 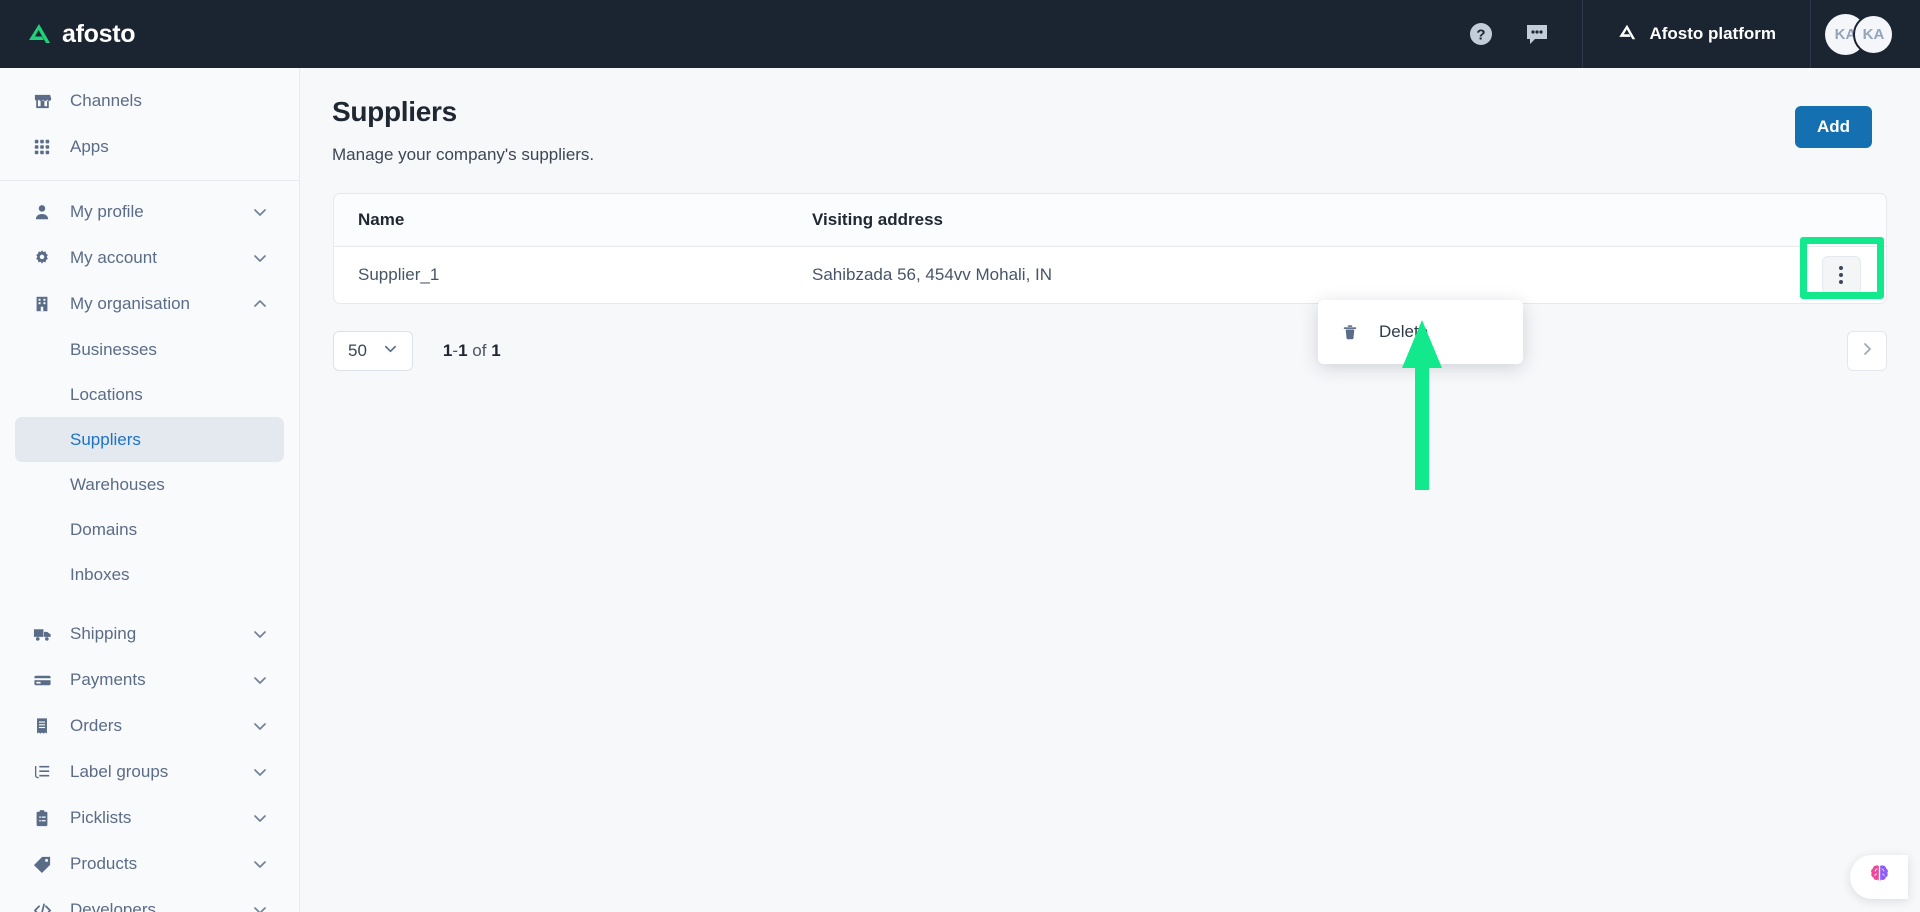 I want to click on sidebar-subitem-label: Warehouses, so click(x=117, y=484).